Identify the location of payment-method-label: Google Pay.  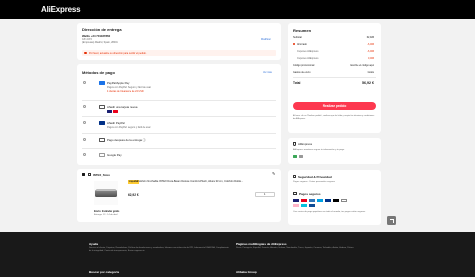
(114, 155).